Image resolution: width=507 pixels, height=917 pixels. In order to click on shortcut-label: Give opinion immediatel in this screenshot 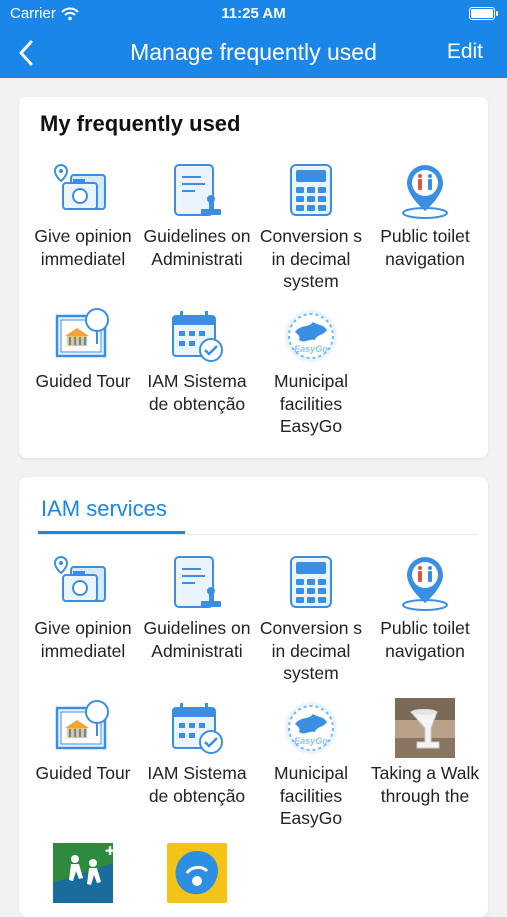, I will do `click(83, 247)`.